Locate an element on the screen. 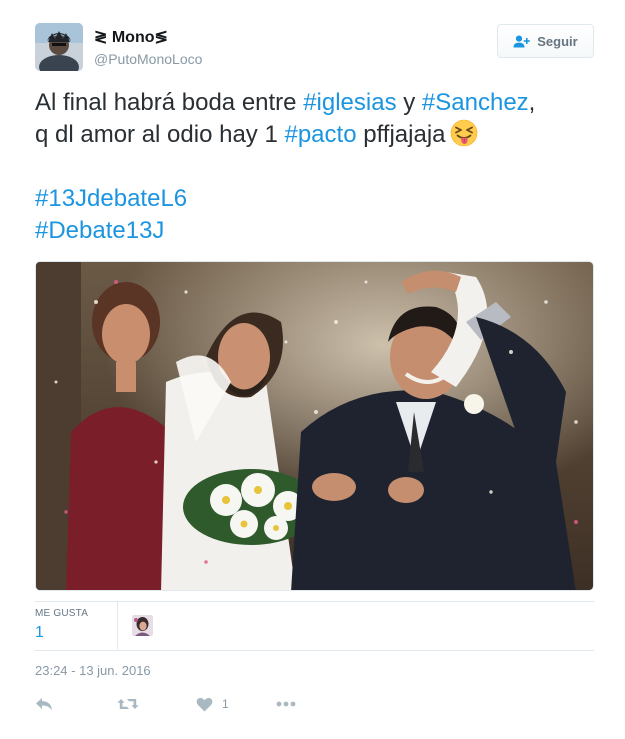 The height and width of the screenshot is (739, 625). user-names: ≷ Mono≶ @PutoMonoLoco is located at coordinates (148, 48).